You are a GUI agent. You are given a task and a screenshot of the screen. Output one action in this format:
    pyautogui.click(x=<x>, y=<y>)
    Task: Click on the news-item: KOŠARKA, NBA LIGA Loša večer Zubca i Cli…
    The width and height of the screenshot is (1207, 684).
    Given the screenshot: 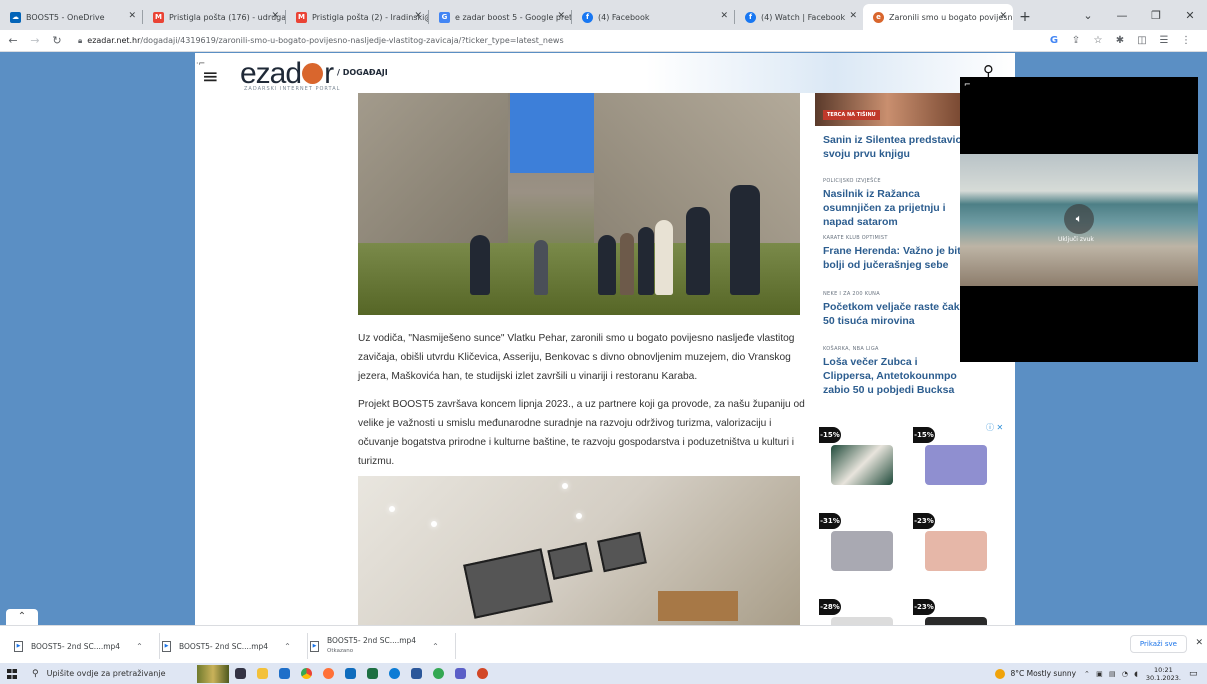 What is the action you would take?
    pyautogui.click(x=895, y=371)
    